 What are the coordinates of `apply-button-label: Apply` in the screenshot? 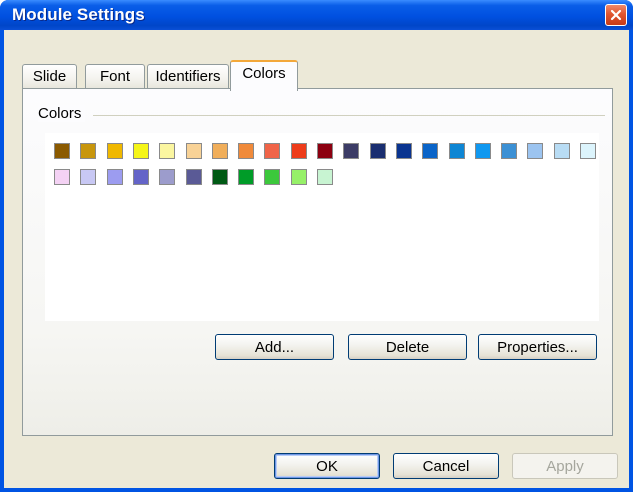 It's located at (565, 466).